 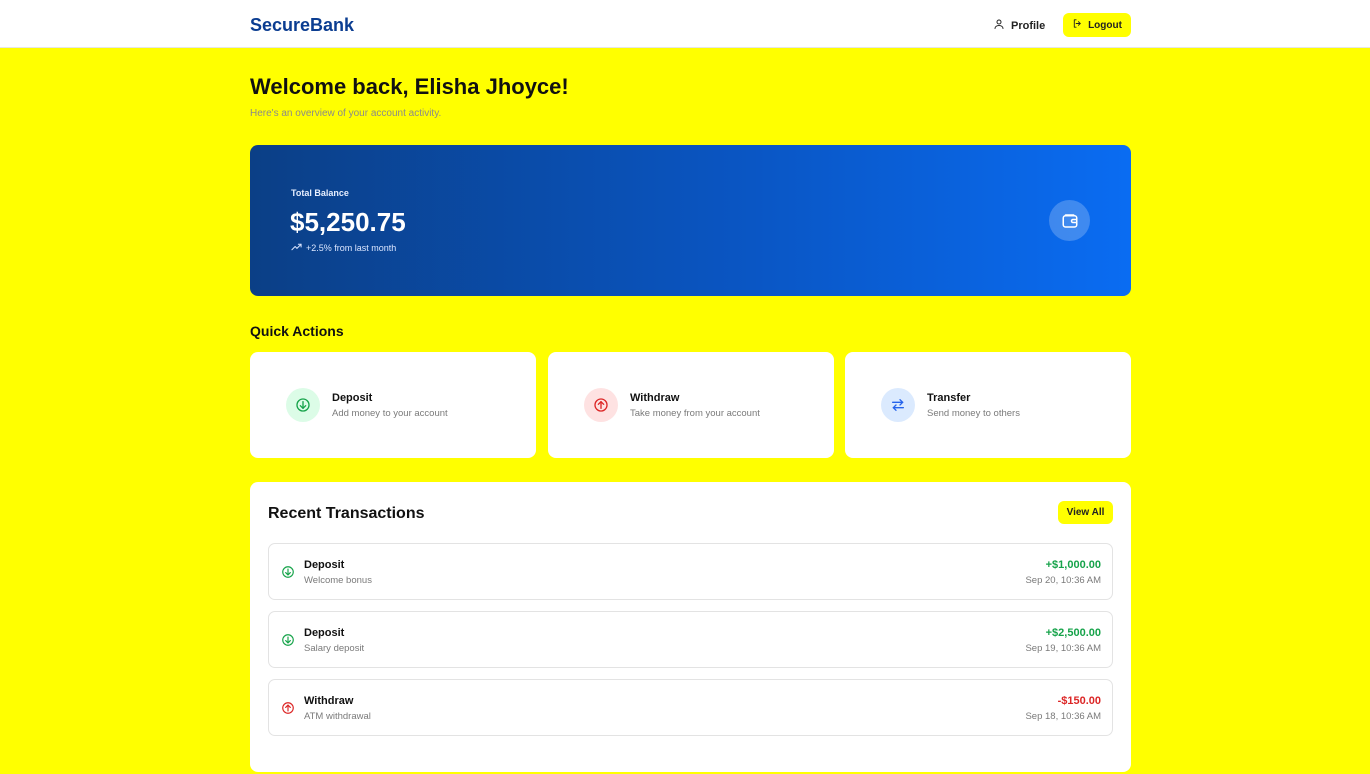 I want to click on action-description: Take money from your account, so click(x=695, y=413).